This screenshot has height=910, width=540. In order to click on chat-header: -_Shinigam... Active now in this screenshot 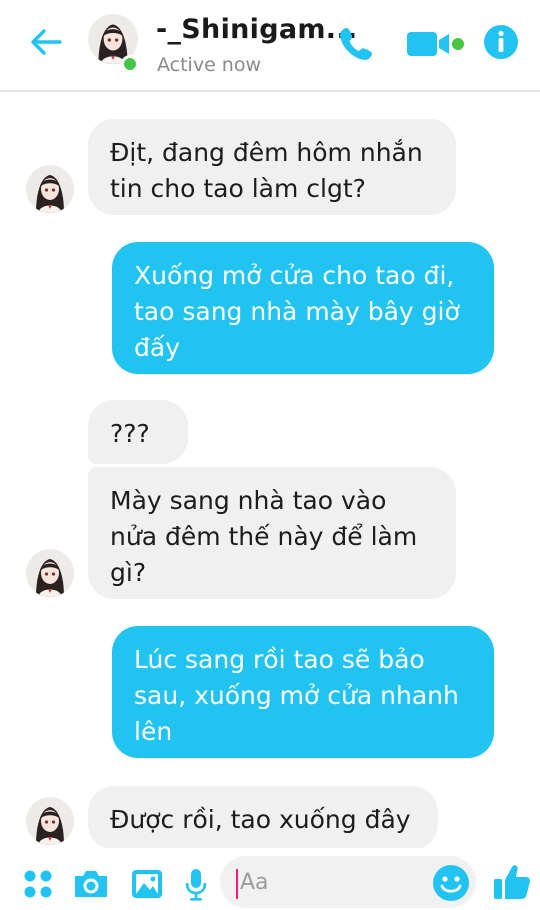, I will do `click(270, 46)`.